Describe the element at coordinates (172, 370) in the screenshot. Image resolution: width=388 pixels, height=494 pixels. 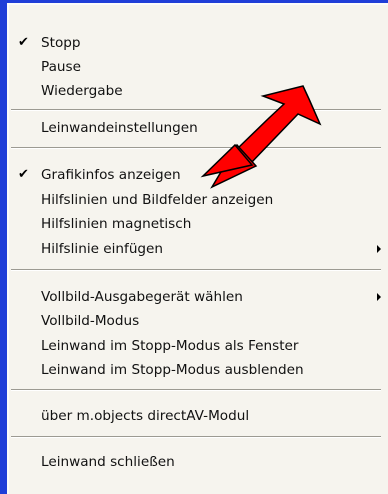
I see `menu-item-label: Leinwand im Stopp-Modus ausblenden` at that location.